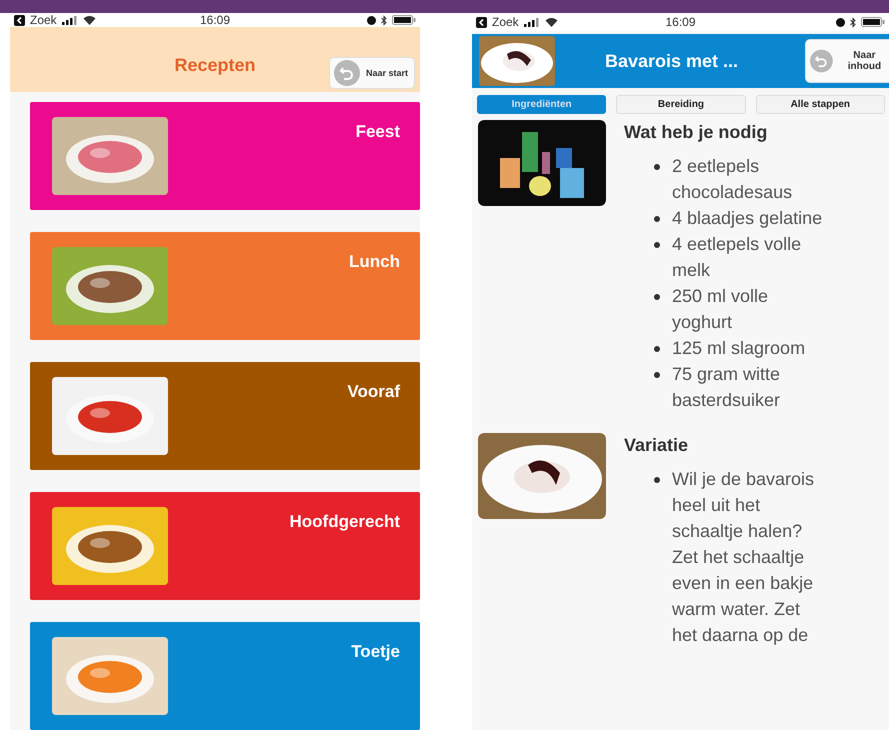 Image resolution: width=889 pixels, height=730 pixels. What do you see at coordinates (373, 392) in the screenshot?
I see `category-label: Vooraf` at bounding box center [373, 392].